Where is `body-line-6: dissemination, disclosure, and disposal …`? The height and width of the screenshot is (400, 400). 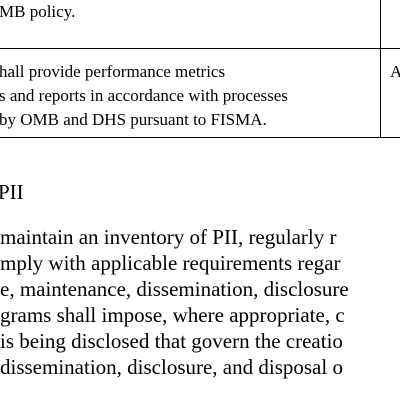 body-line-6: dissemination, disclosure, and disposal … is located at coordinates (171, 367).